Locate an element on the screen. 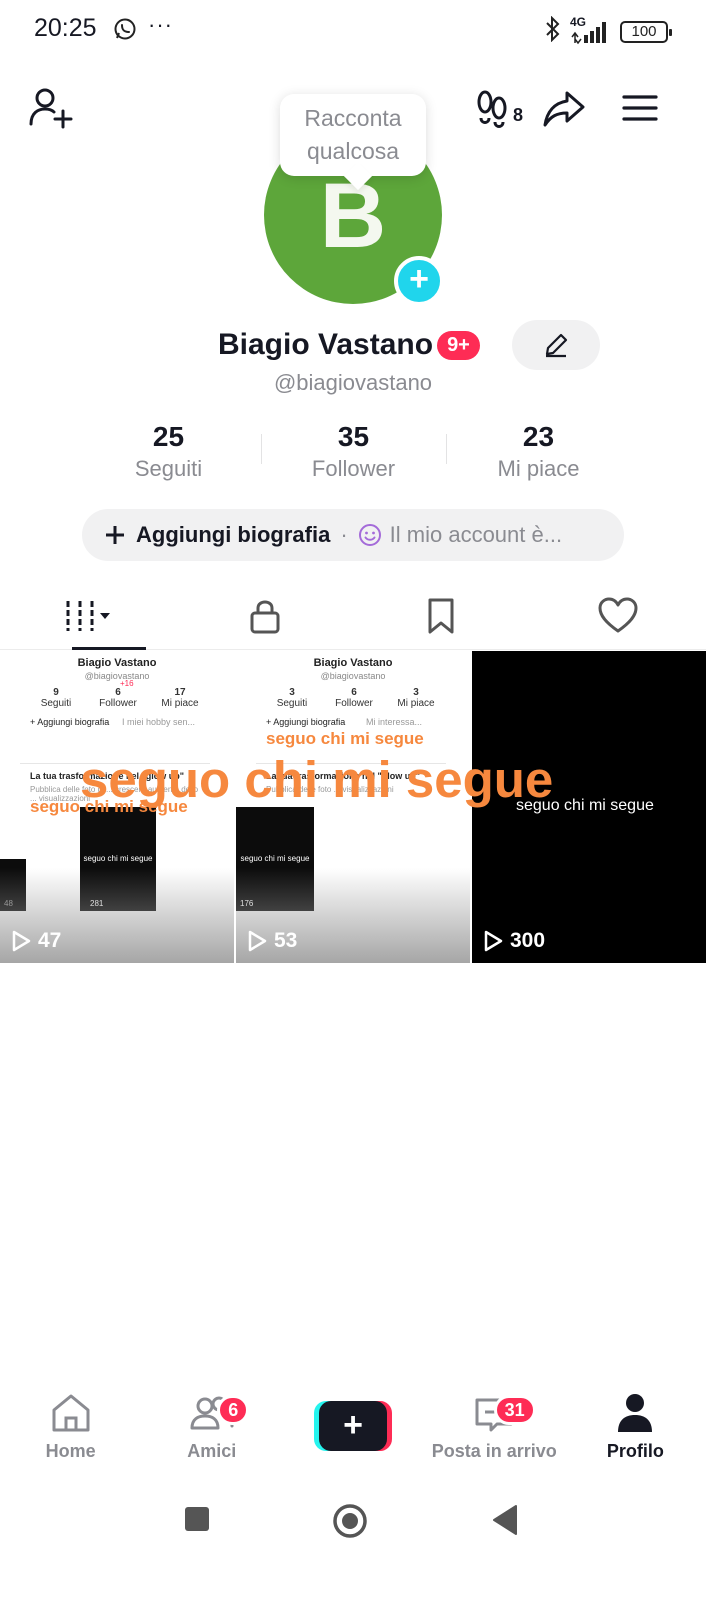 This screenshot has height=1600, width=720. home-icon is located at coordinates (71, 1413).